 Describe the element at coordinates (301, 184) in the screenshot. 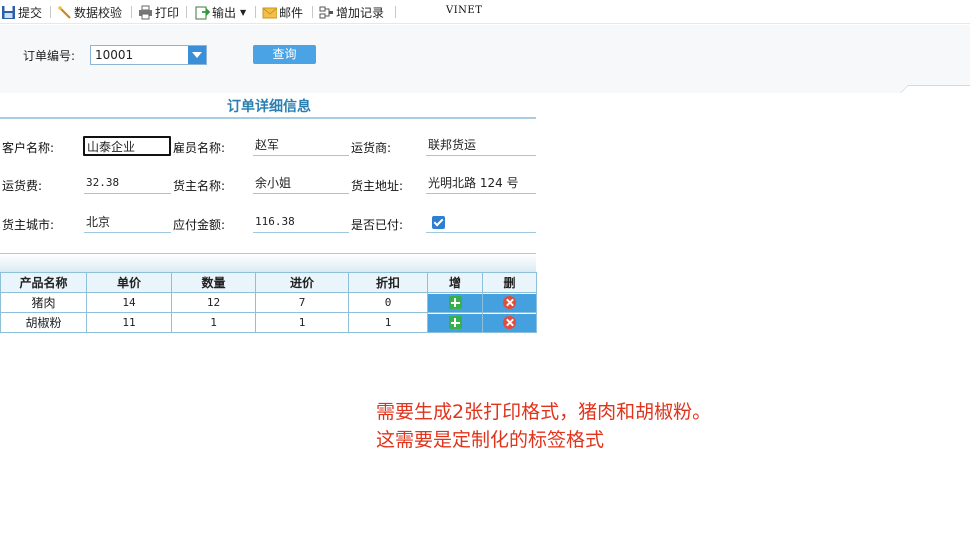

I see `consignee-field: 余小姐` at that location.